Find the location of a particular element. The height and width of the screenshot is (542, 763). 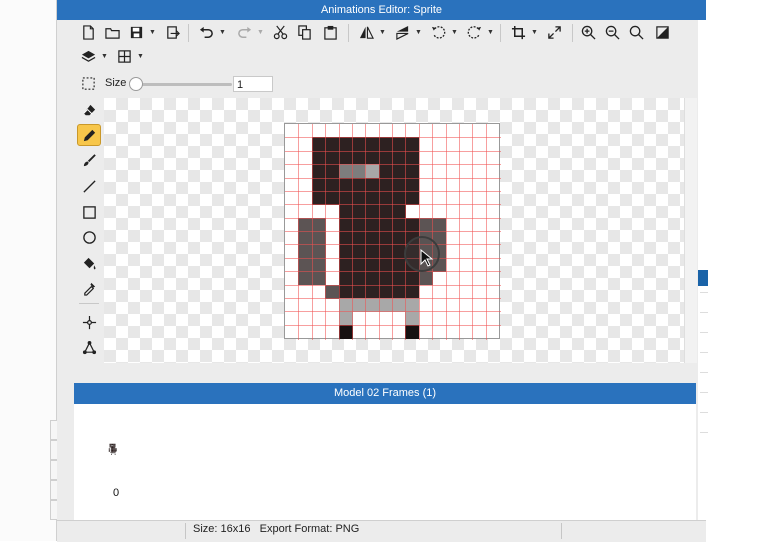

layers-icon is located at coordinates (88, 56).